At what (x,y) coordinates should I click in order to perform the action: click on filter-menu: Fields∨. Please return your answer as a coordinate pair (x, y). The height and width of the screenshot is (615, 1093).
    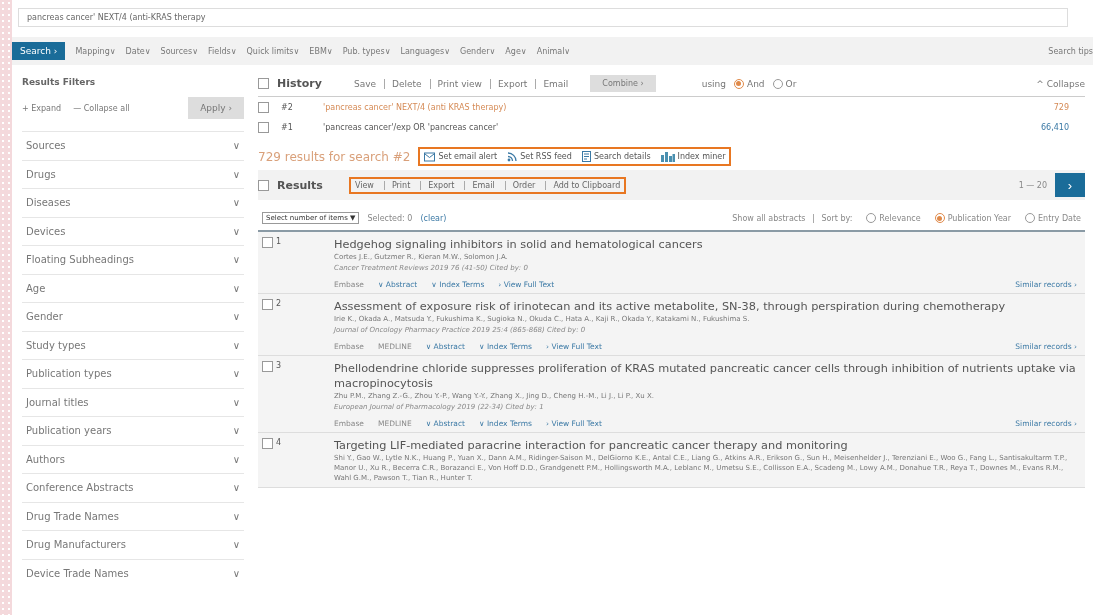
    Looking at the image, I should click on (222, 51).